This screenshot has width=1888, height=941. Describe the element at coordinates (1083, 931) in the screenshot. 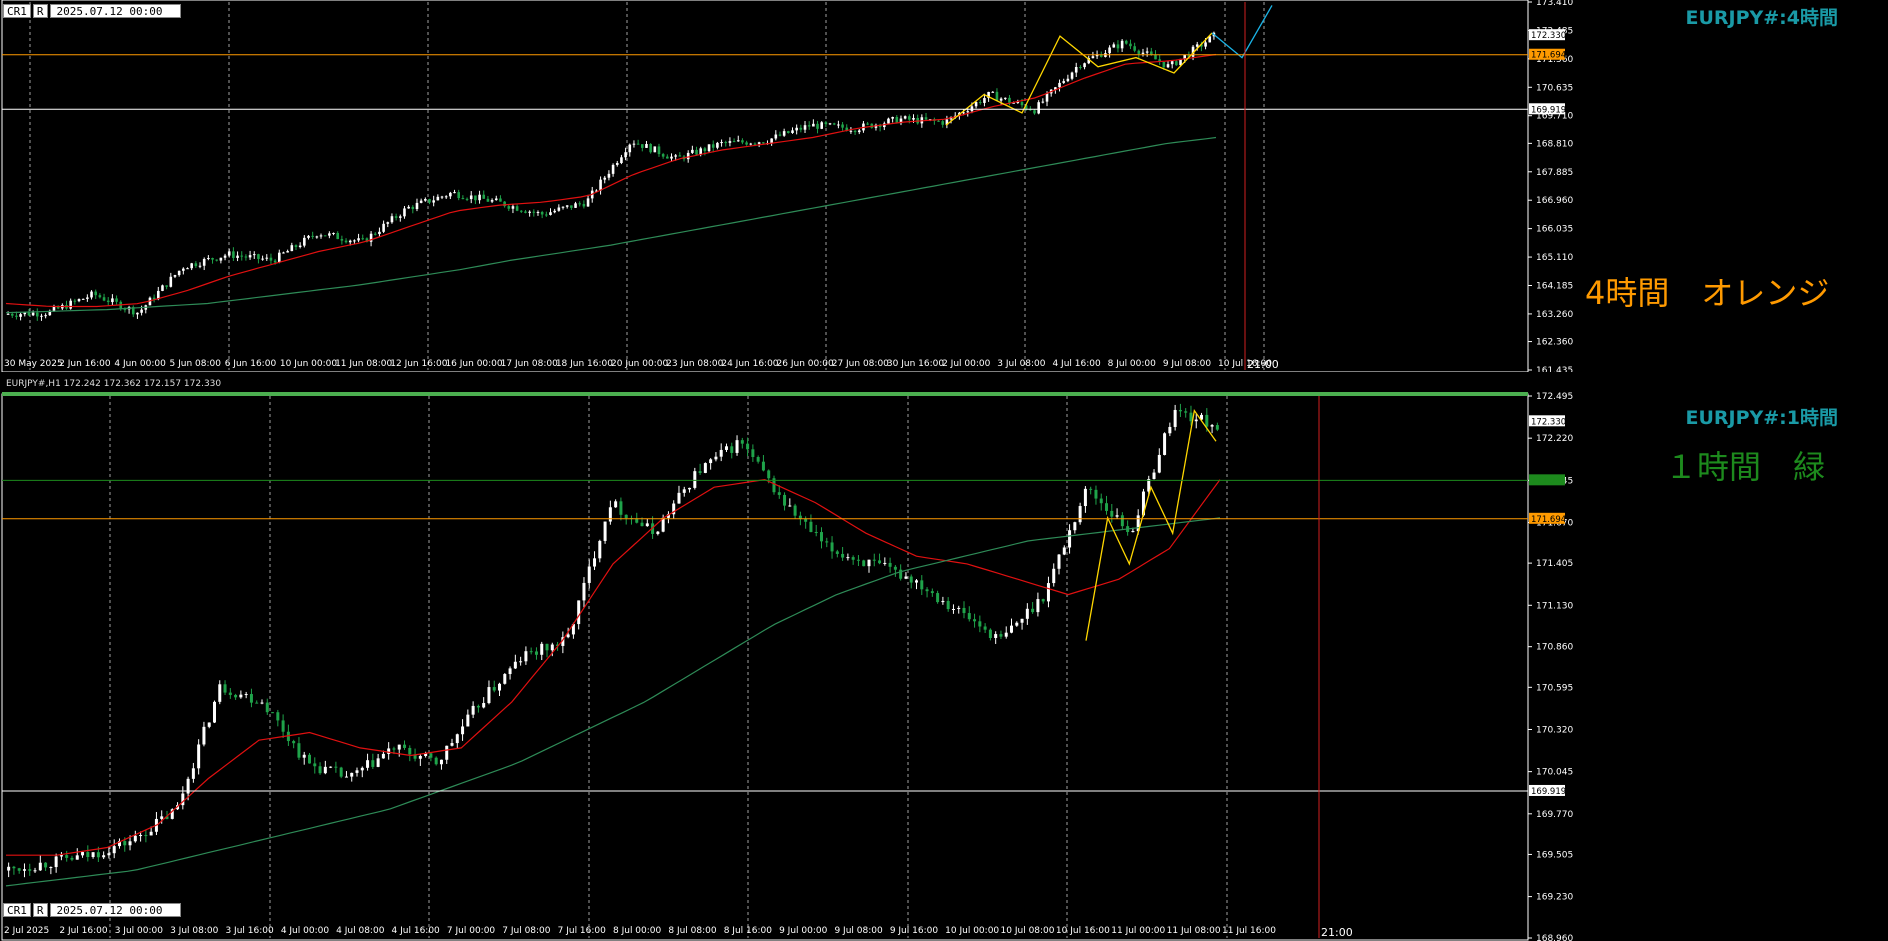

I see `time-tick-label: 10 Jul 16:00` at that location.